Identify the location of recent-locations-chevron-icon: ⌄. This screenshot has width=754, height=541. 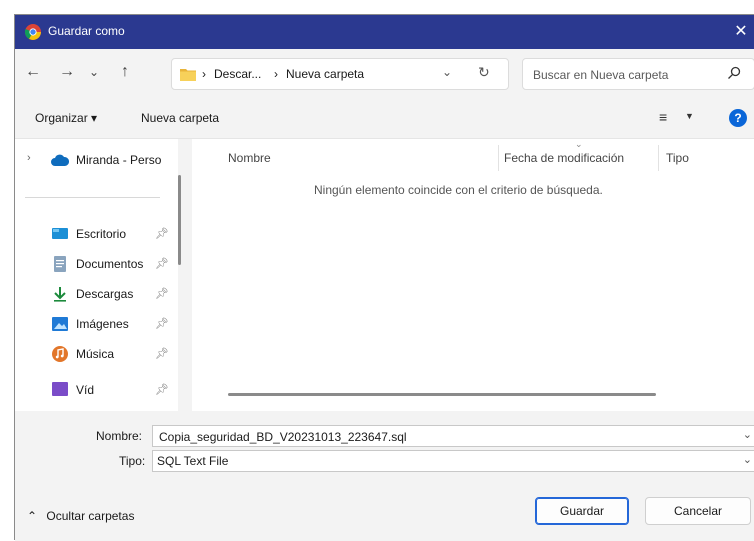
(94, 72).